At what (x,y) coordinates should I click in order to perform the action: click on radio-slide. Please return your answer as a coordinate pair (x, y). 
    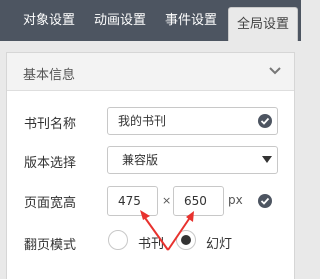
    Looking at the image, I should click on (186, 240).